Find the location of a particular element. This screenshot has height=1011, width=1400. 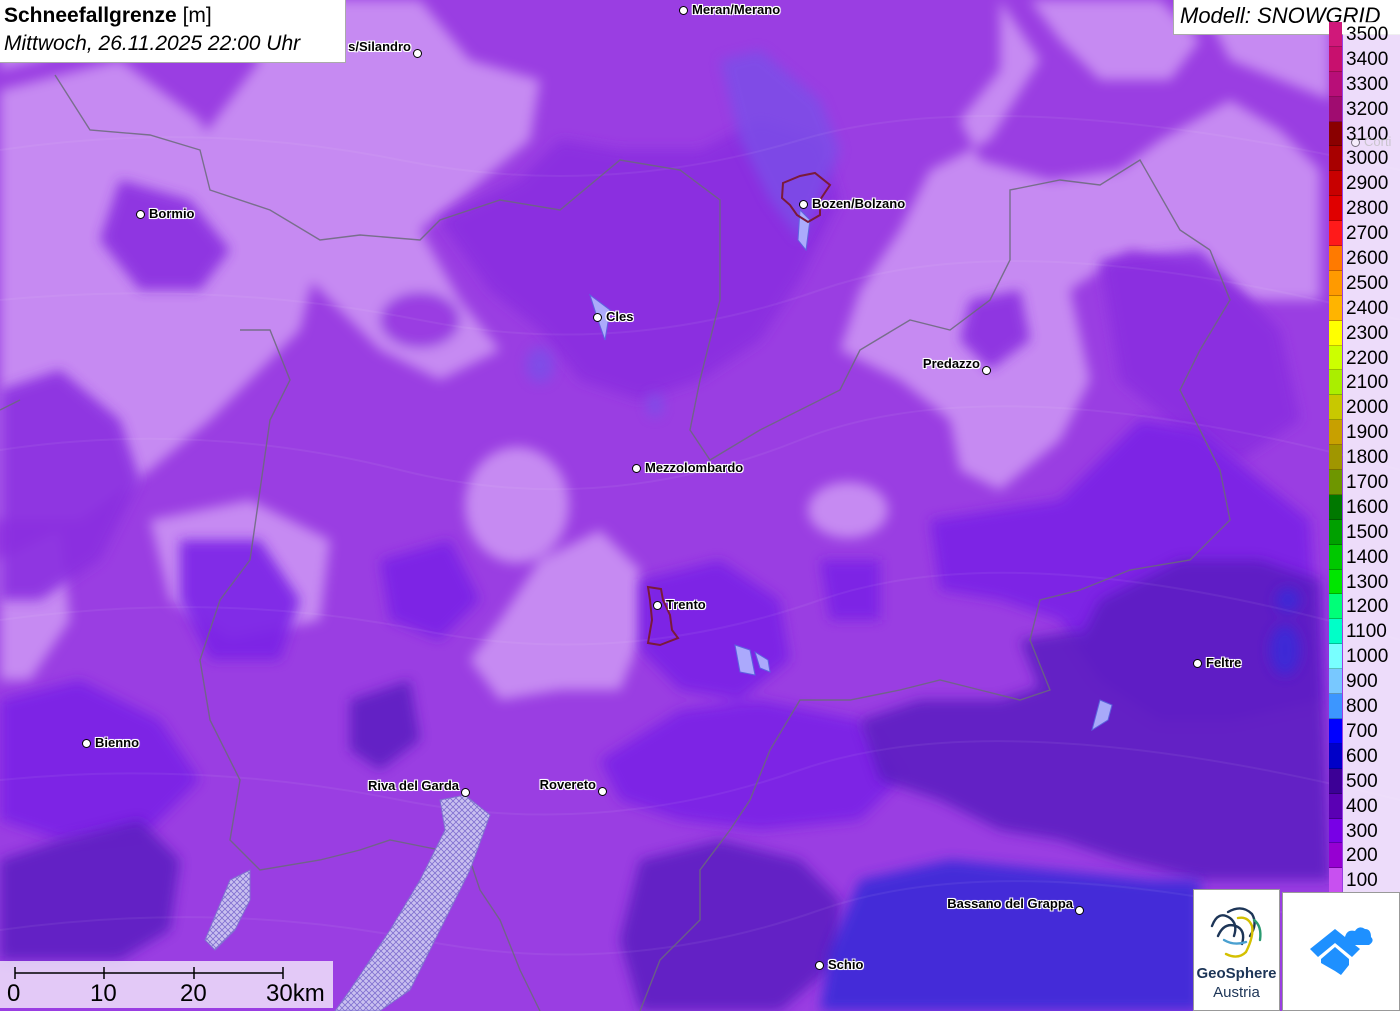

legend-label: 3500 is located at coordinates (1371, 34).